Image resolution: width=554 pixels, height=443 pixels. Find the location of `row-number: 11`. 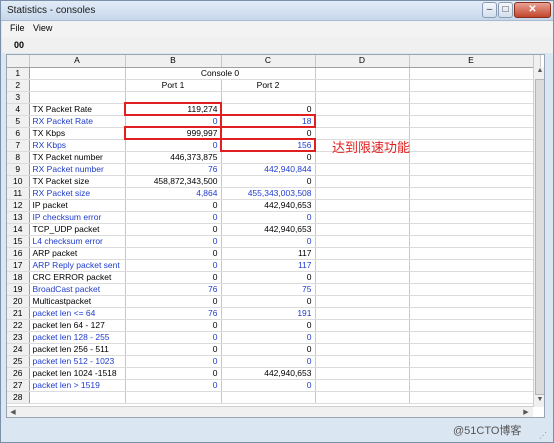

row-number: 11 is located at coordinates (18, 193).